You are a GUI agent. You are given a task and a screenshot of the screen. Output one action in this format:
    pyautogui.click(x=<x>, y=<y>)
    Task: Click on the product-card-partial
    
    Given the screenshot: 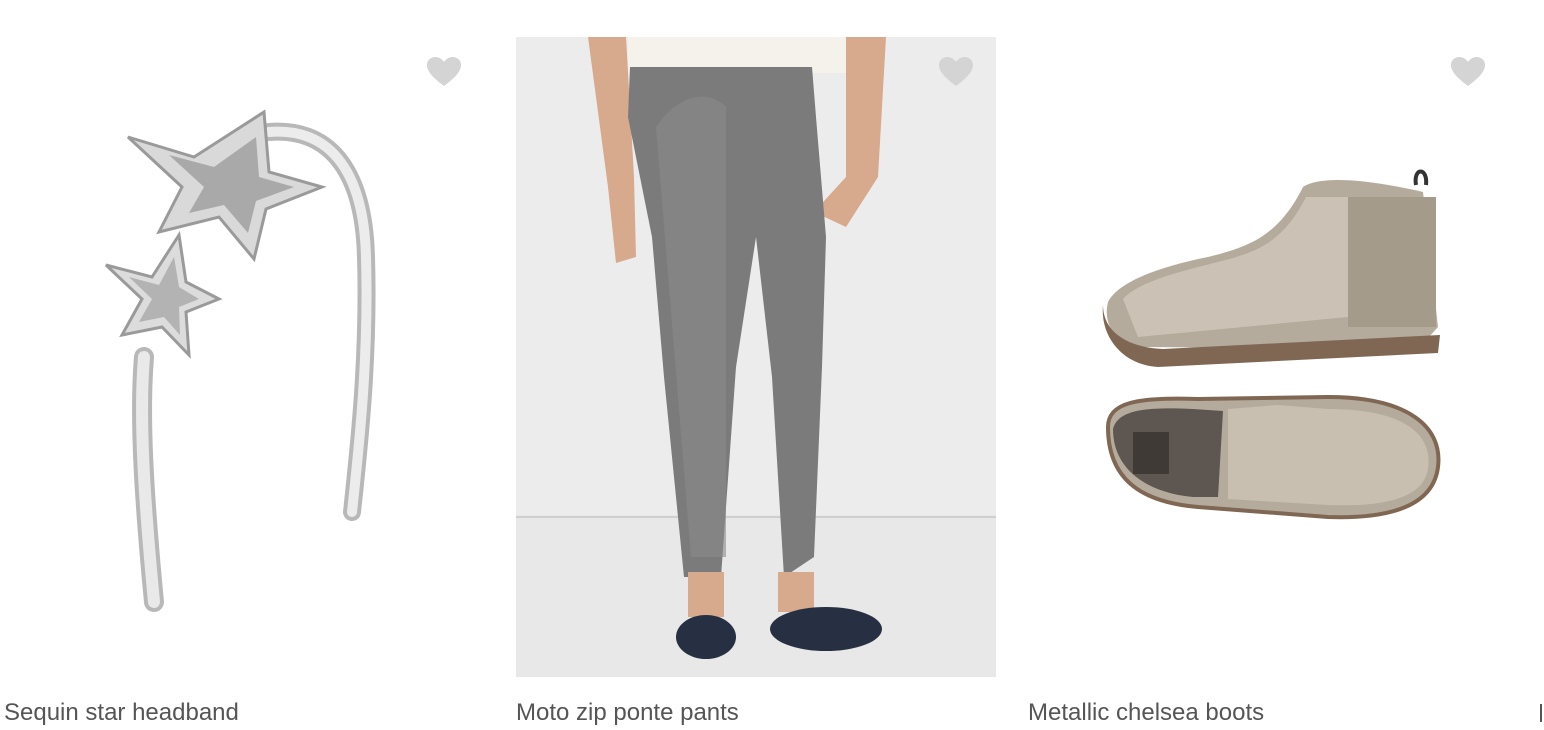 What is the action you would take?
    pyautogui.click(x=1540, y=365)
    